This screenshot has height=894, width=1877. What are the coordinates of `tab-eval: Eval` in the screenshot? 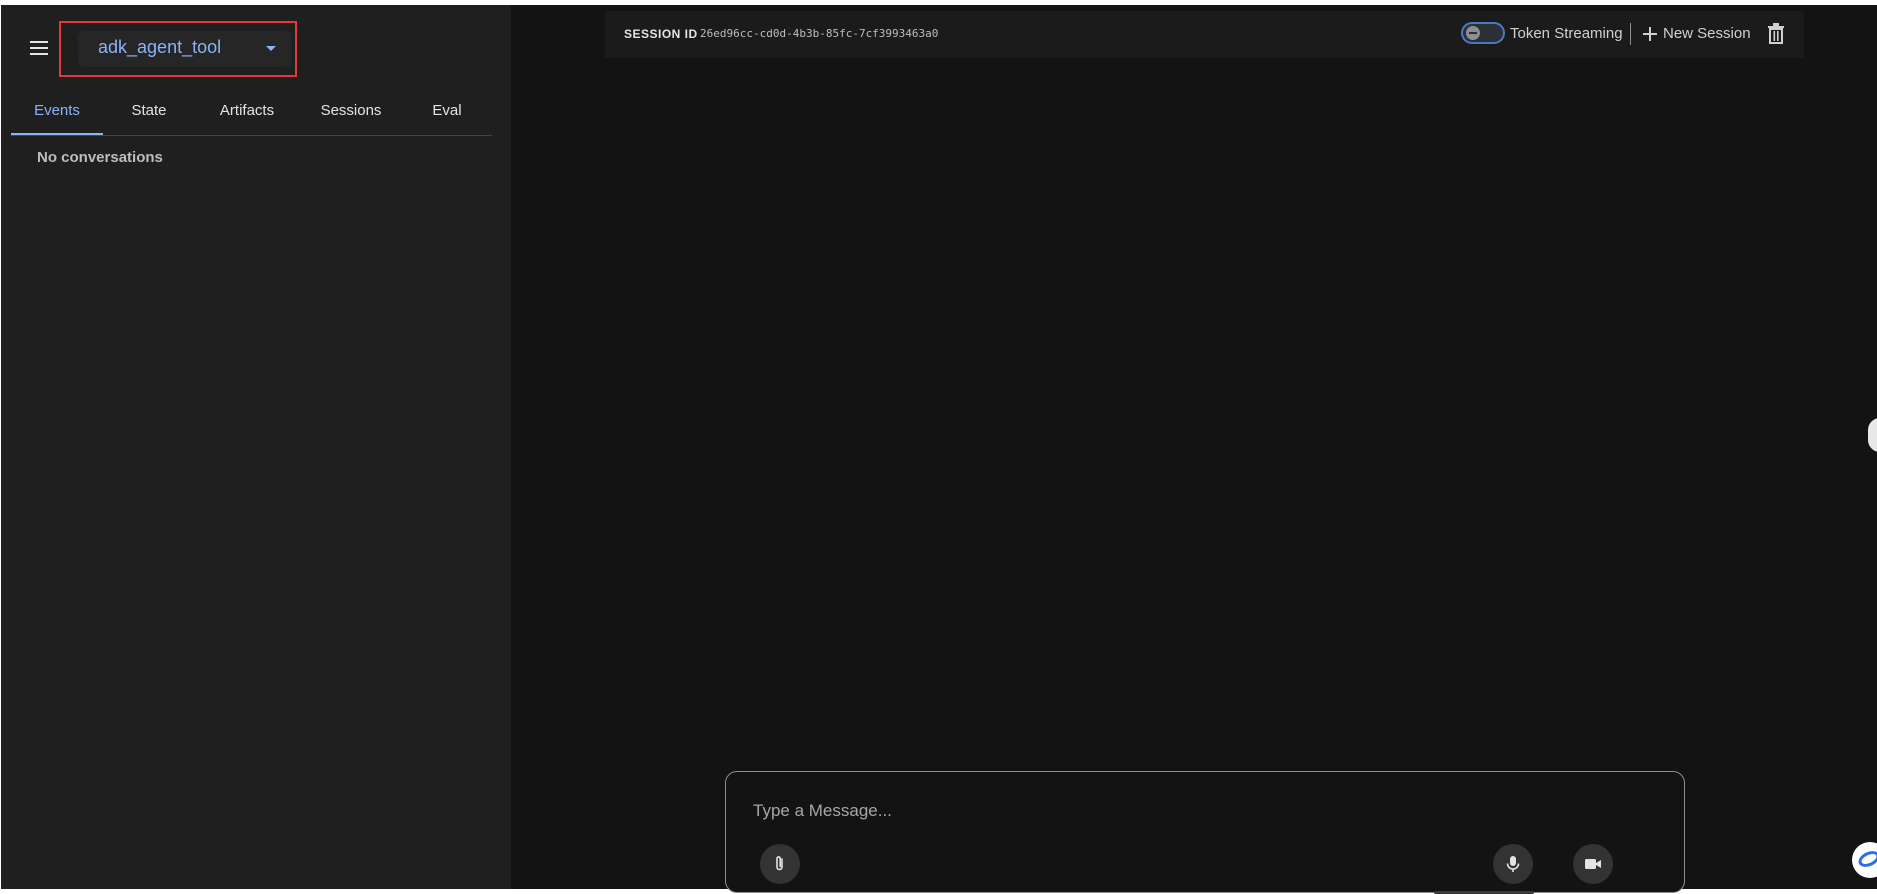 It's located at (447, 112).